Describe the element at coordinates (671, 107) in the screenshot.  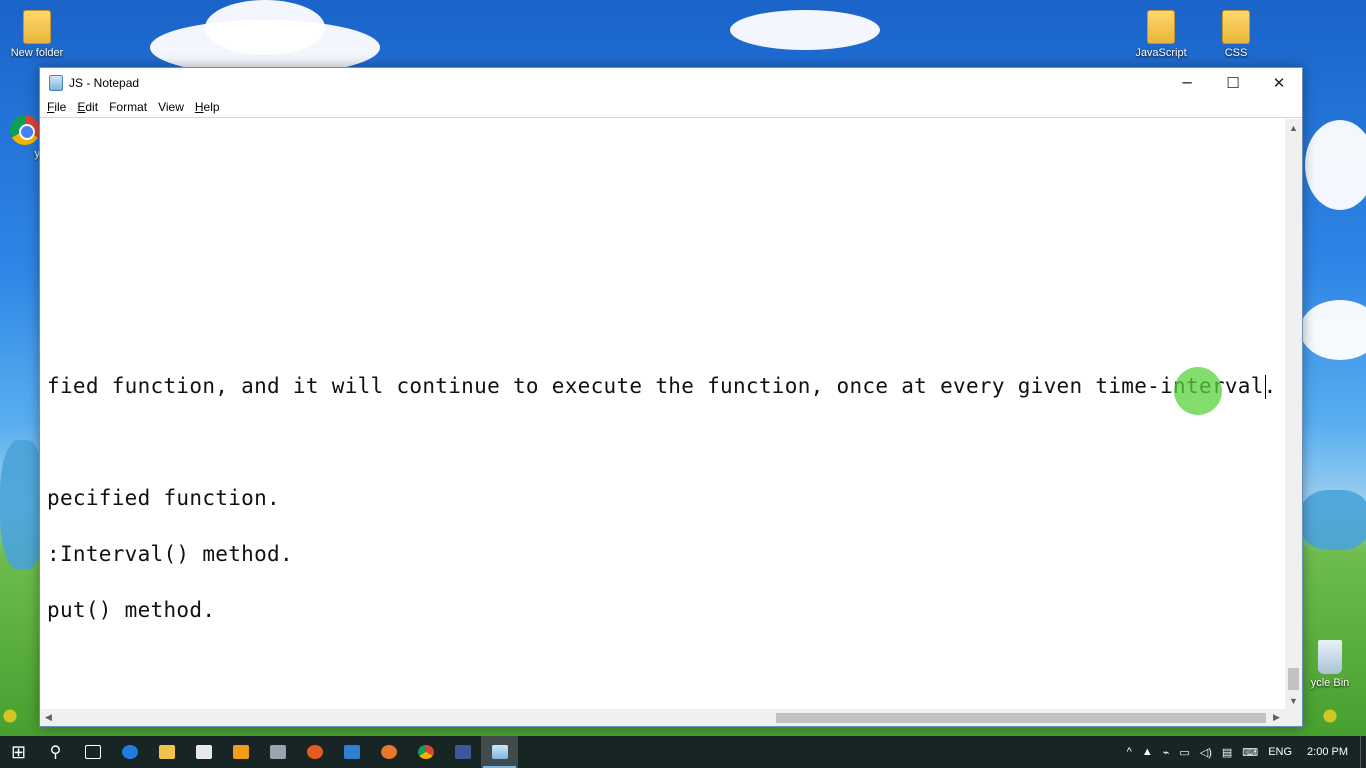
I see `menu-bar: File Edit Format View Help` at that location.